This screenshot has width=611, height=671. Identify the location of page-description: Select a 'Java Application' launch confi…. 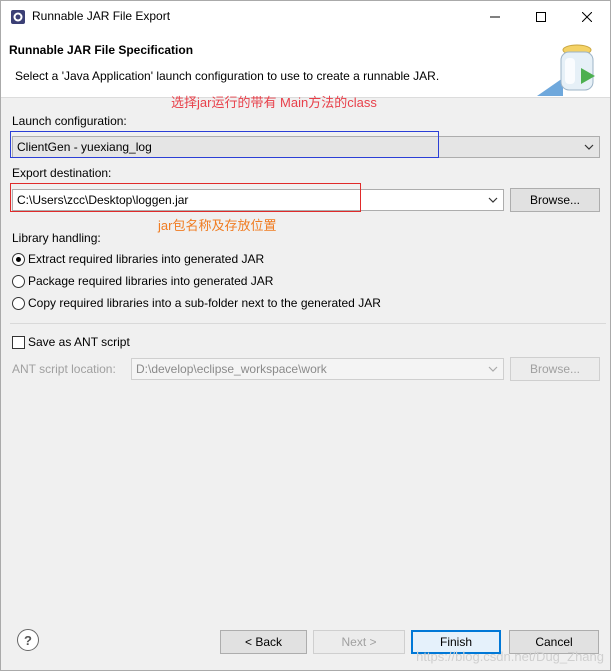
(227, 76).